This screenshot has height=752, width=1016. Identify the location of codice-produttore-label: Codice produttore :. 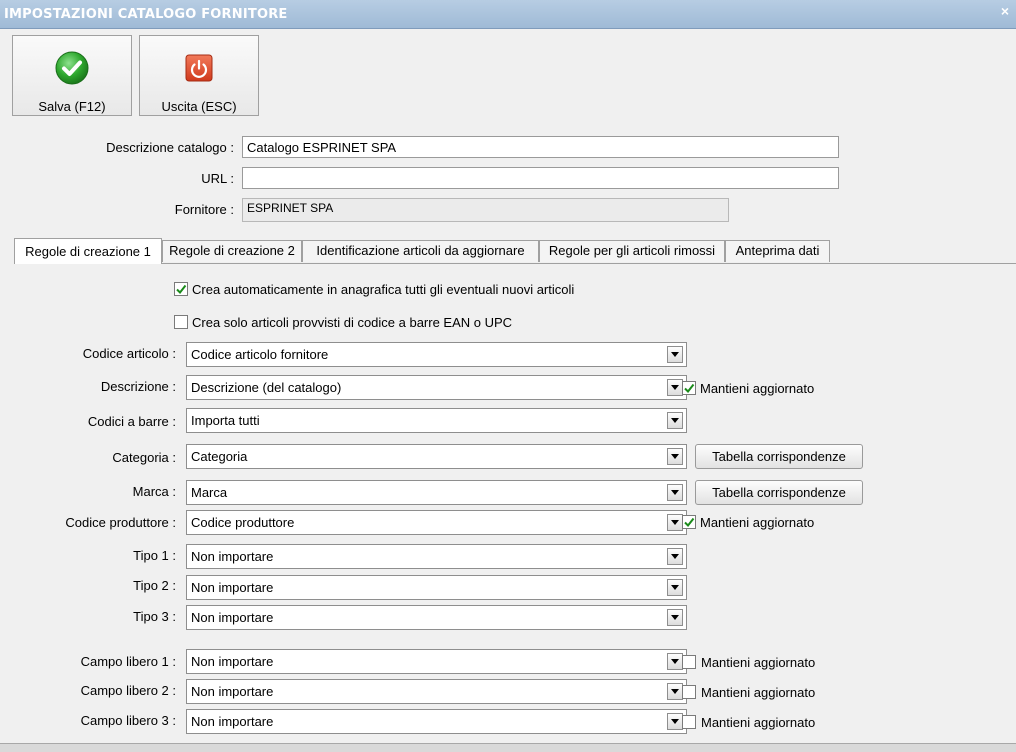
(120, 522).